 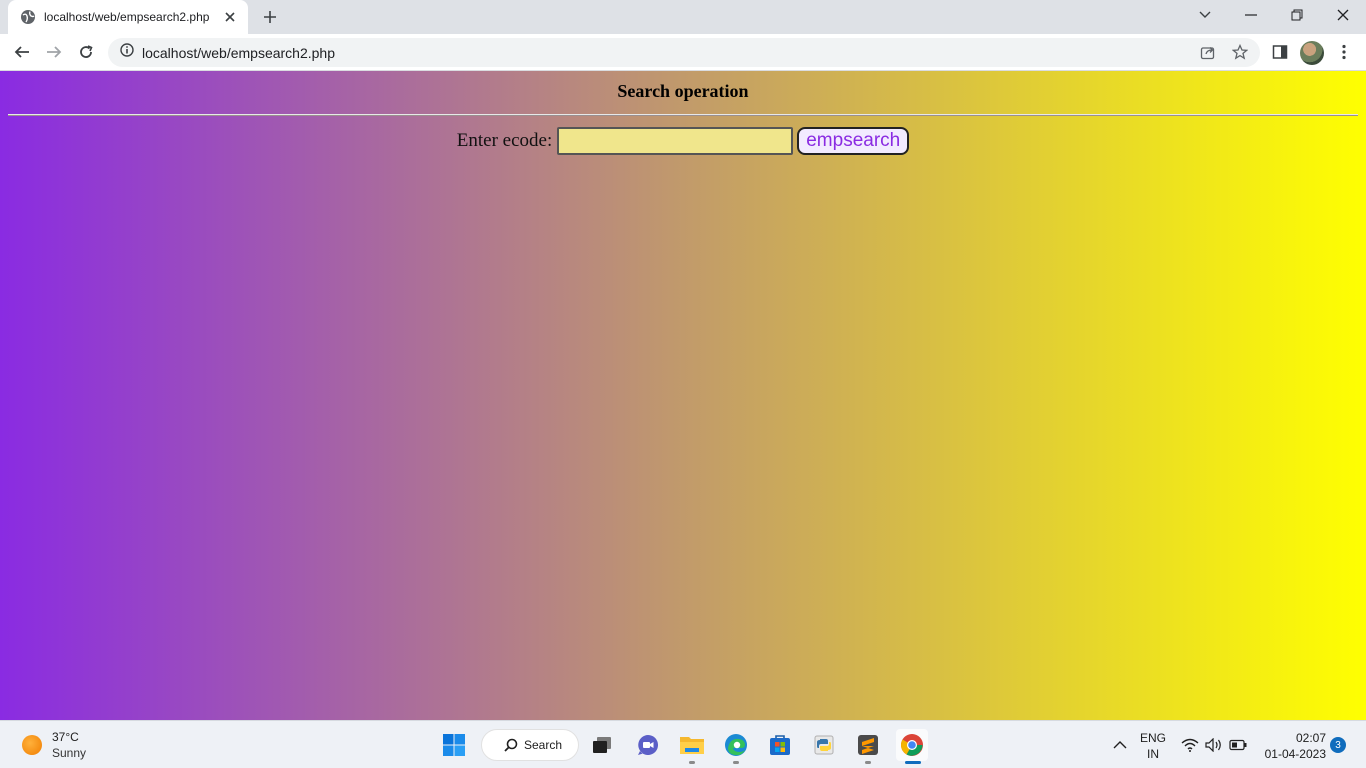 I want to click on file-explorer-icon, so click(x=692, y=745).